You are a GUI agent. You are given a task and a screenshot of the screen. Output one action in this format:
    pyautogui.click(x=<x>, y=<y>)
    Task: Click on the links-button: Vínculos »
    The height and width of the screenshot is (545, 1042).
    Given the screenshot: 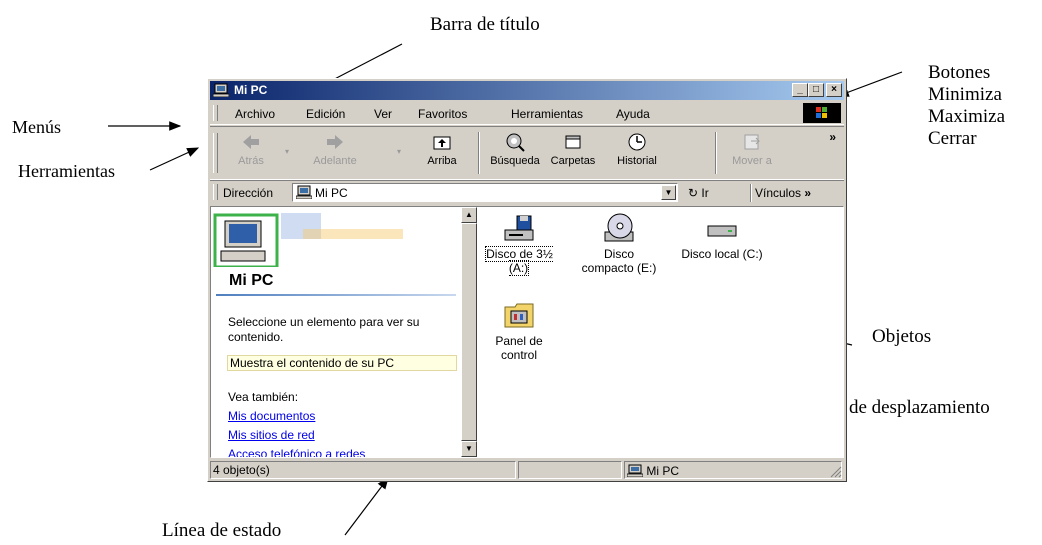 What is the action you would take?
    pyautogui.click(x=783, y=193)
    